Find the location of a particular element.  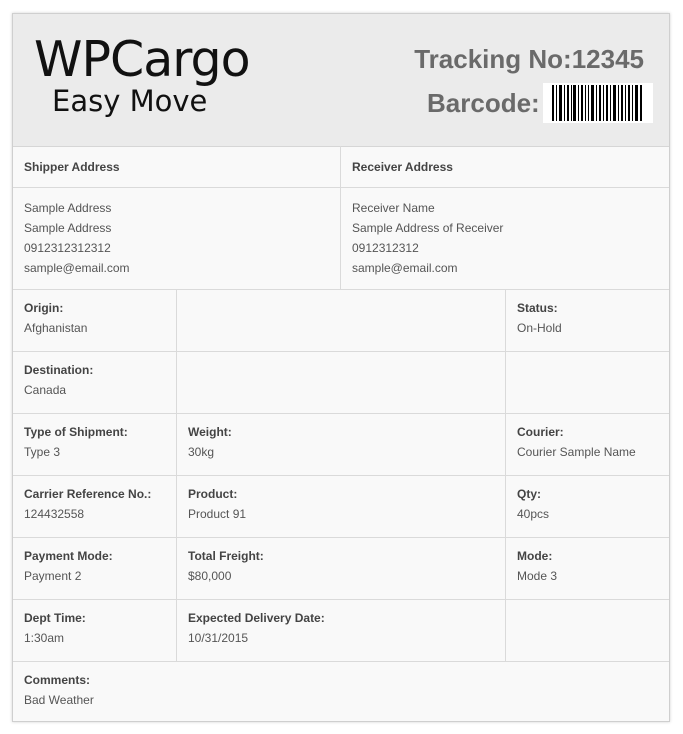

payment-mode-cell: Payment Mode: Payment 2 is located at coordinates (95, 568).